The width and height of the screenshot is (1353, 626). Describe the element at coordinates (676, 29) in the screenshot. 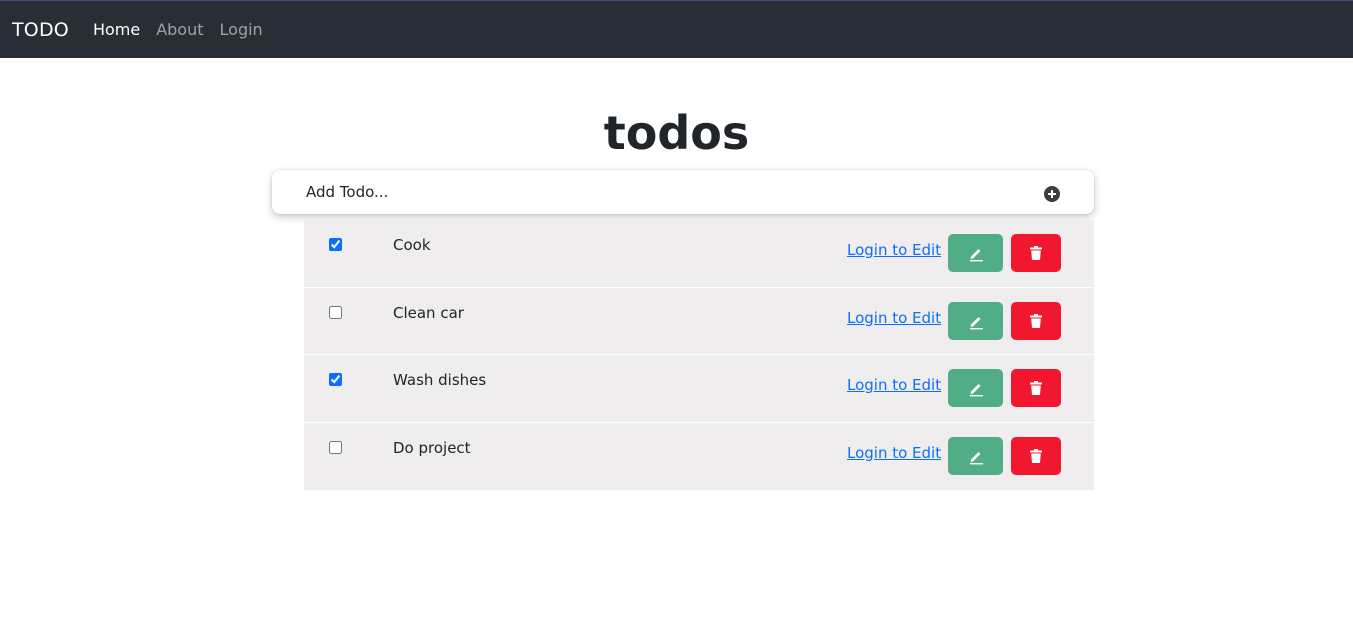

I see `navbar: TODO Home About Login` at that location.